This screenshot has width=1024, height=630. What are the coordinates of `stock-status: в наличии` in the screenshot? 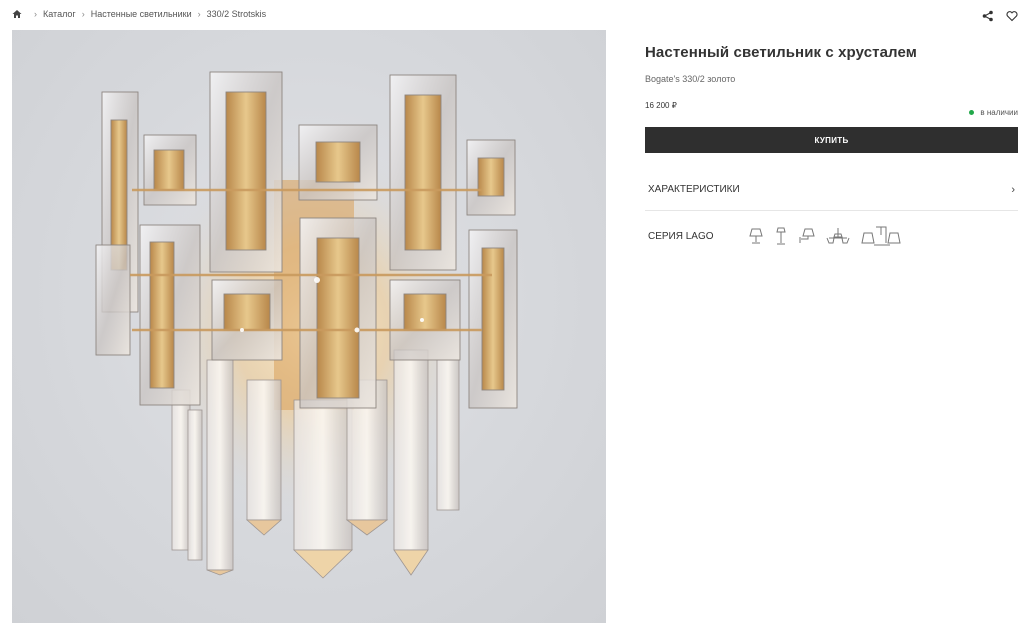 It's located at (993, 112).